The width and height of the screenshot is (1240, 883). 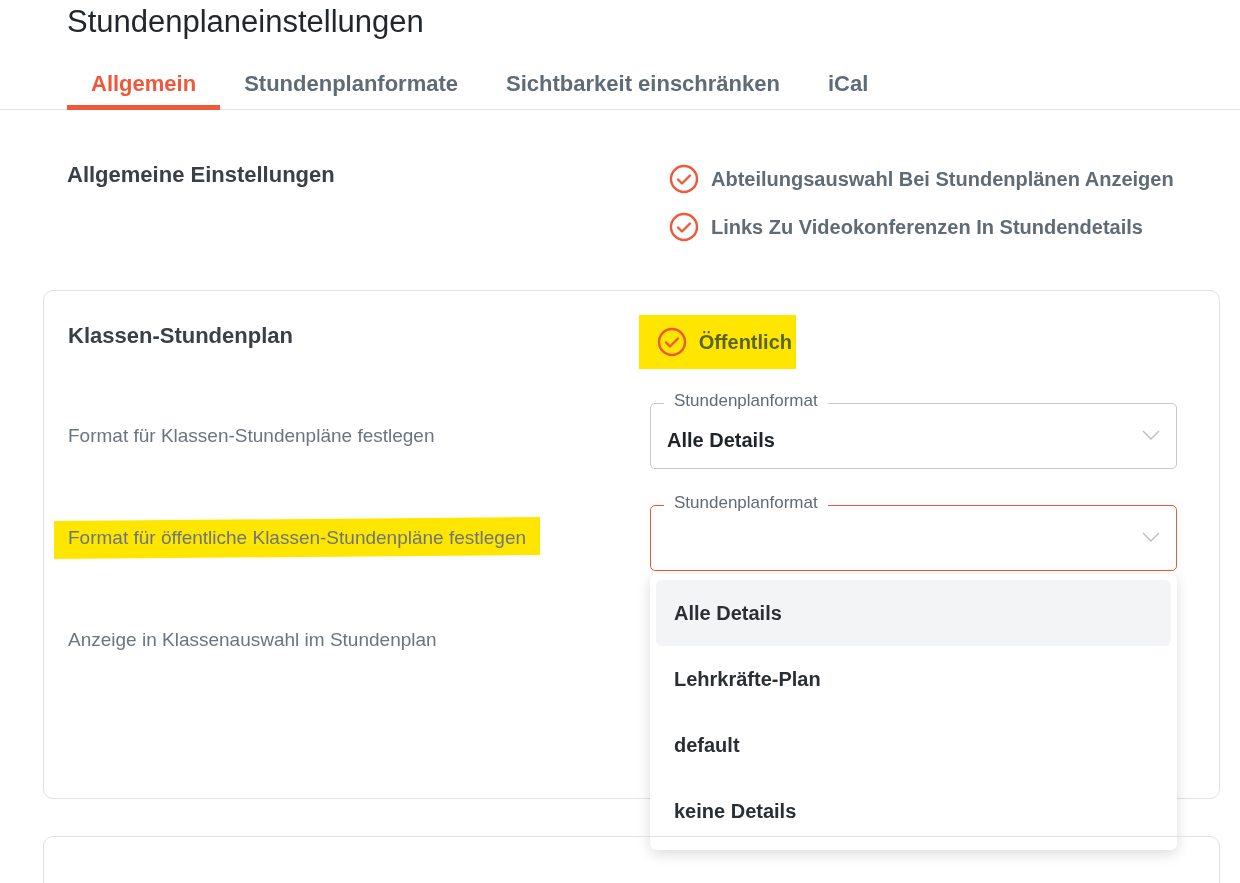 I want to click on option-label: Abteilungsauswahl Bei Stundenplänen Anzeigen, so click(x=942, y=179).